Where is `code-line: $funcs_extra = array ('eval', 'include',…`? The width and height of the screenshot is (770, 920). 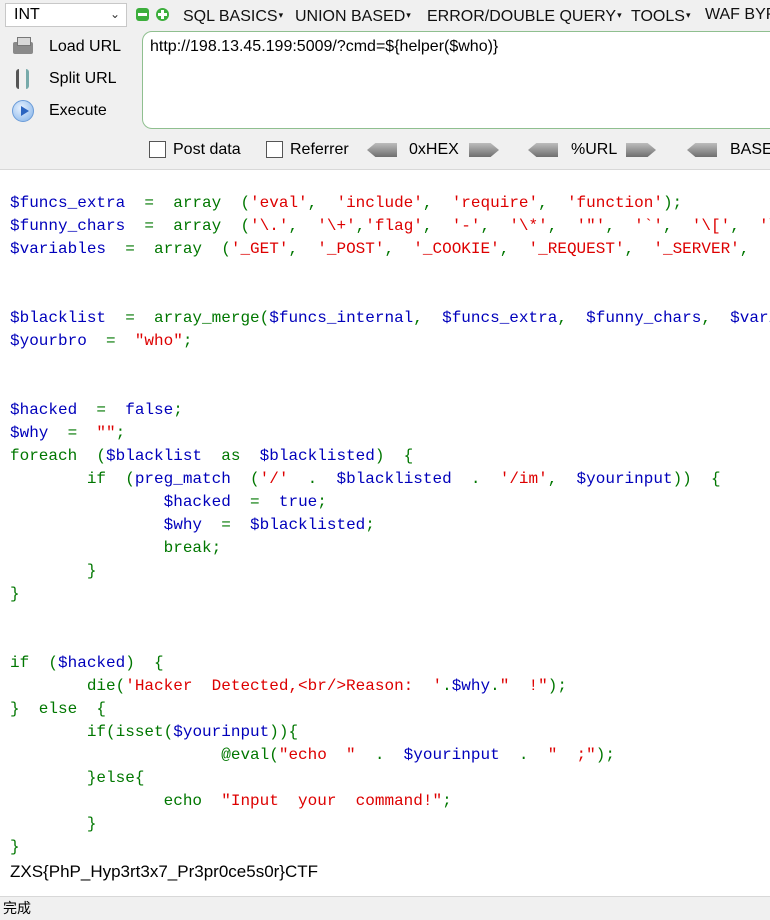 code-line: $funcs_extra = array ('eval', 'include',… is located at coordinates (346, 203).